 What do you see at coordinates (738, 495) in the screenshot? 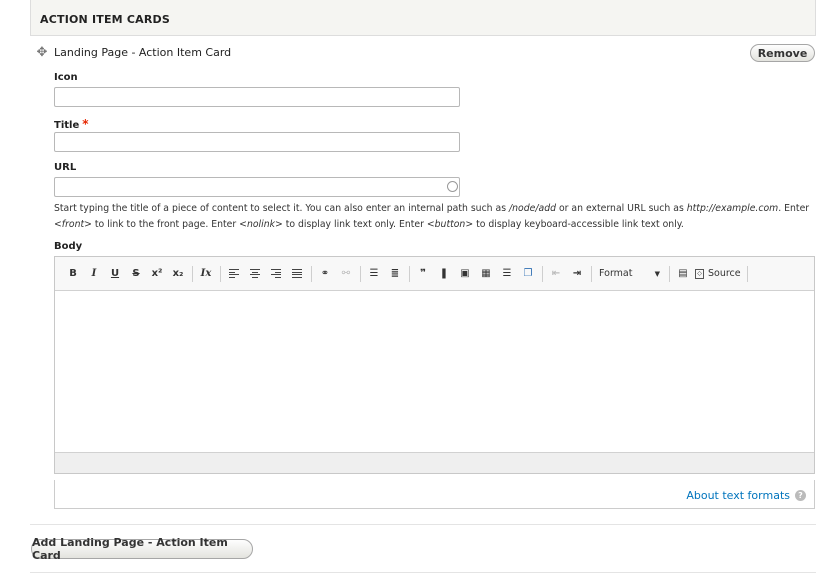
I see `about-text-formats-link: About text formats` at bounding box center [738, 495].